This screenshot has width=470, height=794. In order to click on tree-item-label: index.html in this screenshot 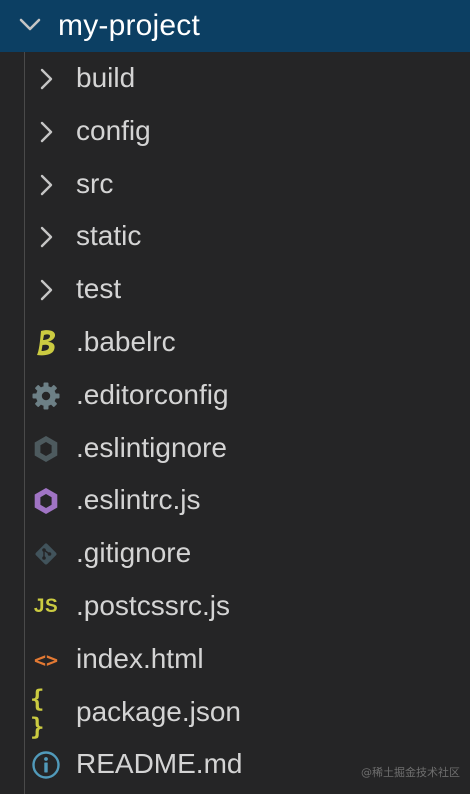, I will do `click(140, 658)`.